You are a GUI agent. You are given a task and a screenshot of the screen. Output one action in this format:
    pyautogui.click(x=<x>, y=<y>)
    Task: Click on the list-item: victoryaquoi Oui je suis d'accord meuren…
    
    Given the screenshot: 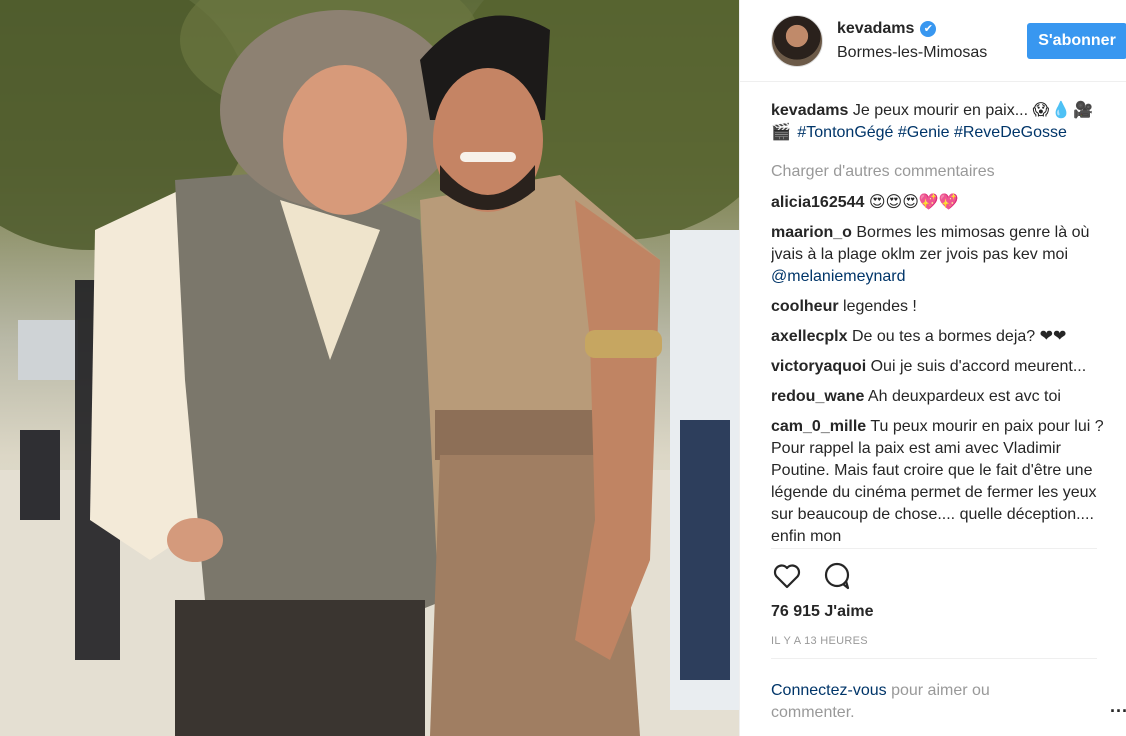 What is the action you would take?
    pyautogui.click(x=939, y=367)
    